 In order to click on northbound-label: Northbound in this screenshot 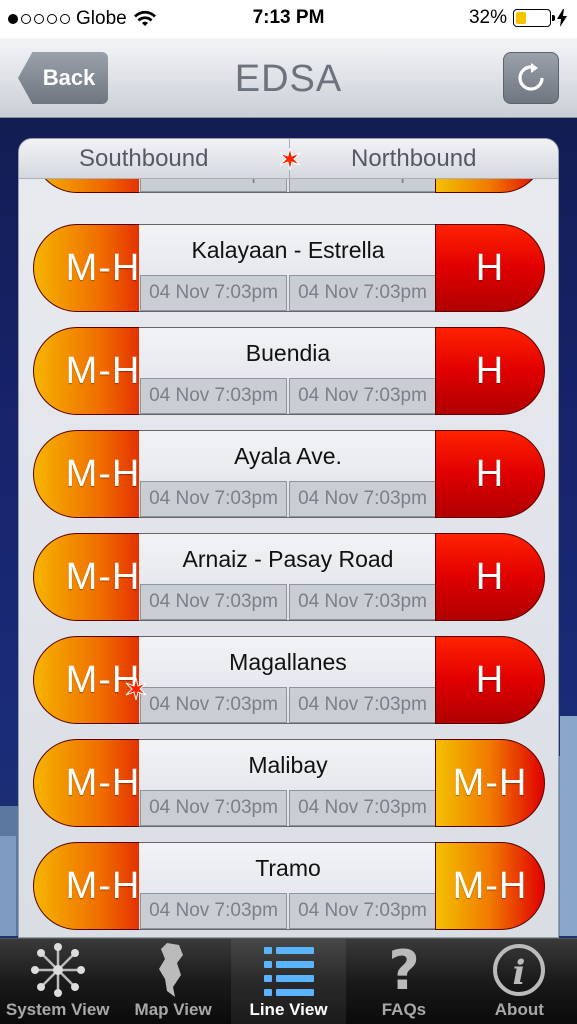, I will do `click(414, 158)`.